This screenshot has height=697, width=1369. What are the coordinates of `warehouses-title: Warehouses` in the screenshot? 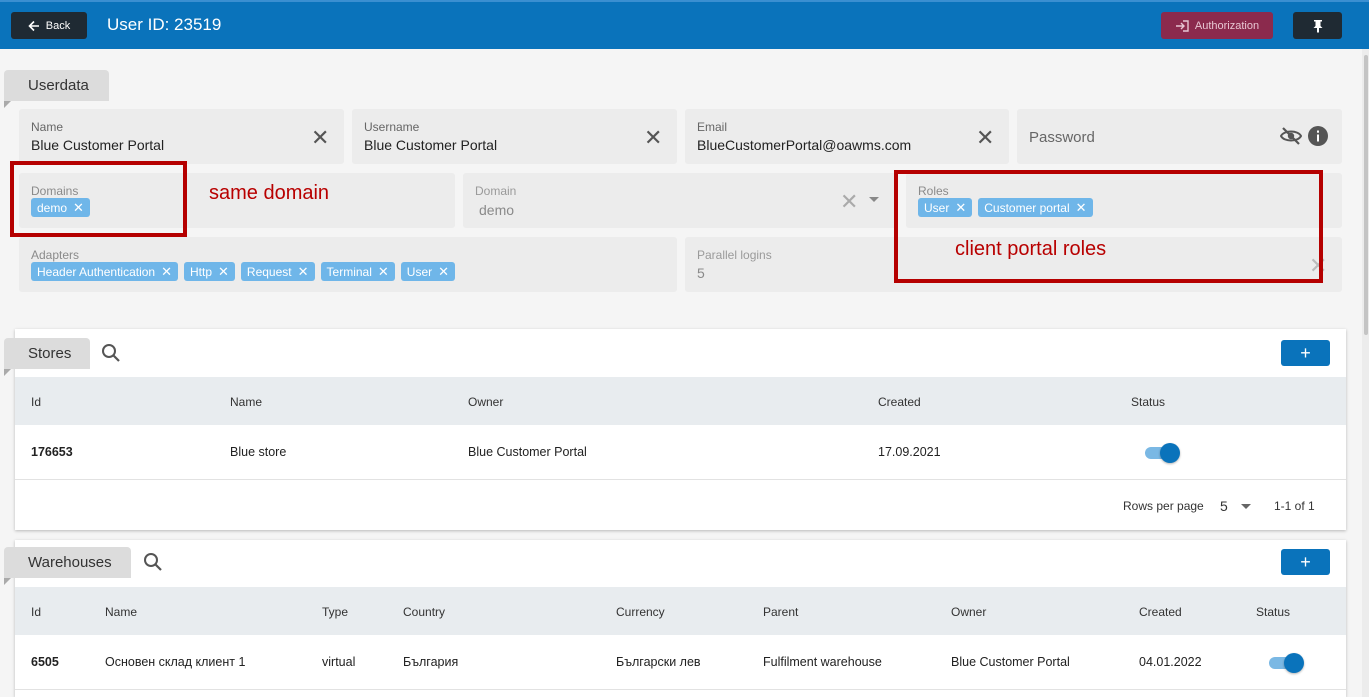 It's located at (70, 562).